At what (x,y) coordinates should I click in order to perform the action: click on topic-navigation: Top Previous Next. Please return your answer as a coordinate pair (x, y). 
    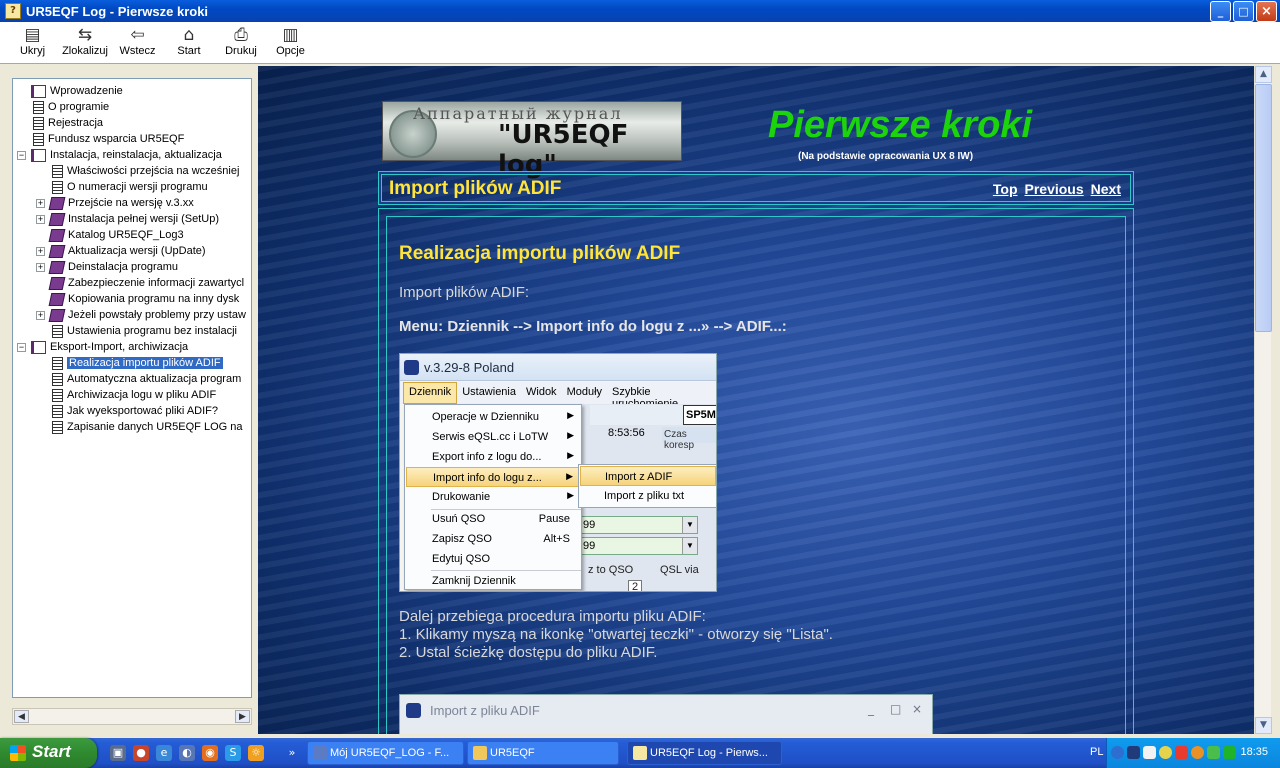
    Looking at the image, I should click on (1057, 189).